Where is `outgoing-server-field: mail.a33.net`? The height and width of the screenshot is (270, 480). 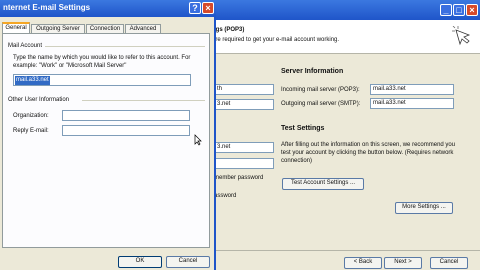
outgoing-server-field: mail.a33.net is located at coordinates (412, 103).